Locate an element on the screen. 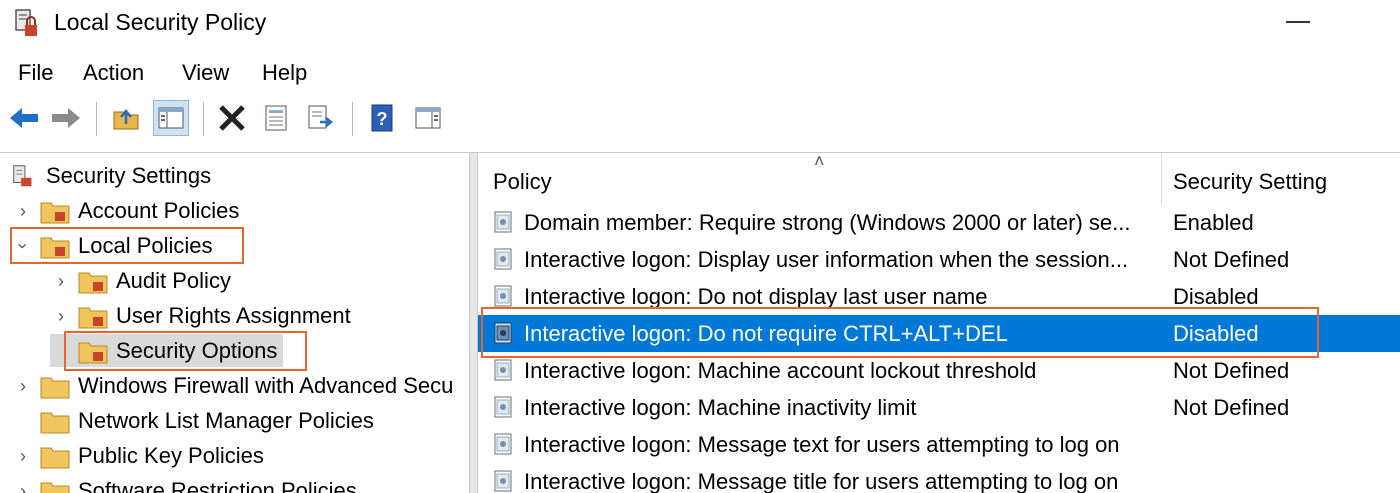 Image resolution: width=1400 pixels, height=493 pixels. menu-bar: File Action View Help is located at coordinates (700, 74).